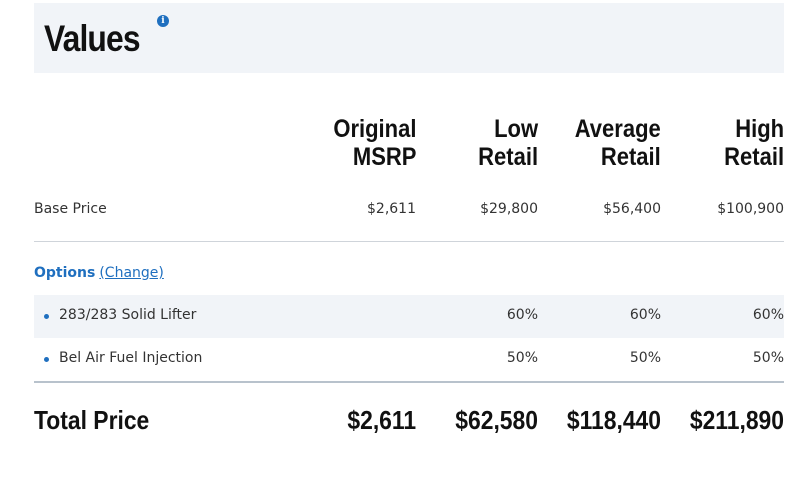 Image resolution: width=803 pixels, height=499 pixels. What do you see at coordinates (522, 358) in the screenshot?
I see `option-low-retail: 50%` at bounding box center [522, 358].